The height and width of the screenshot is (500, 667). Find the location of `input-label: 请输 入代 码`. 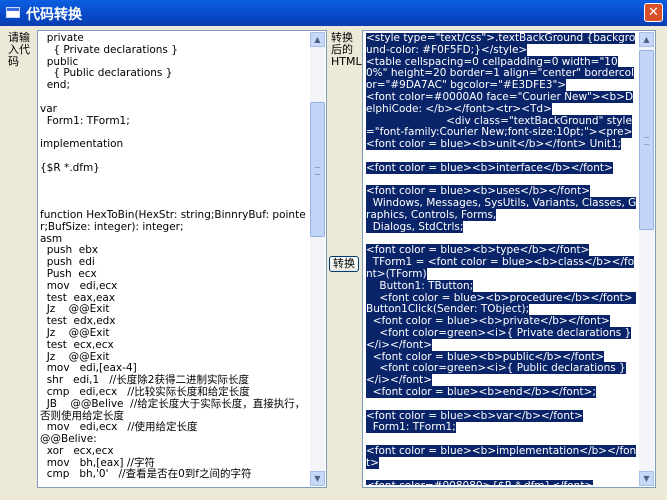

input-label: 请输 入代 码 is located at coordinates (19, 49).